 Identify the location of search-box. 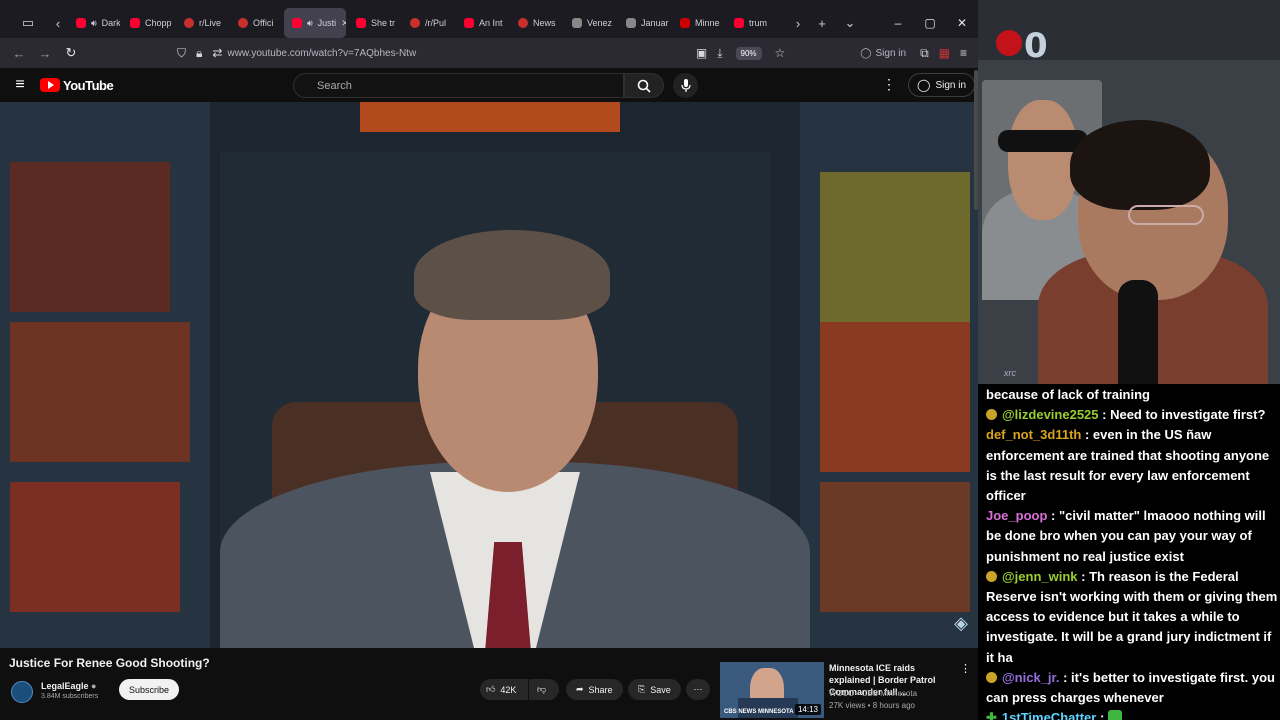
(458, 85).